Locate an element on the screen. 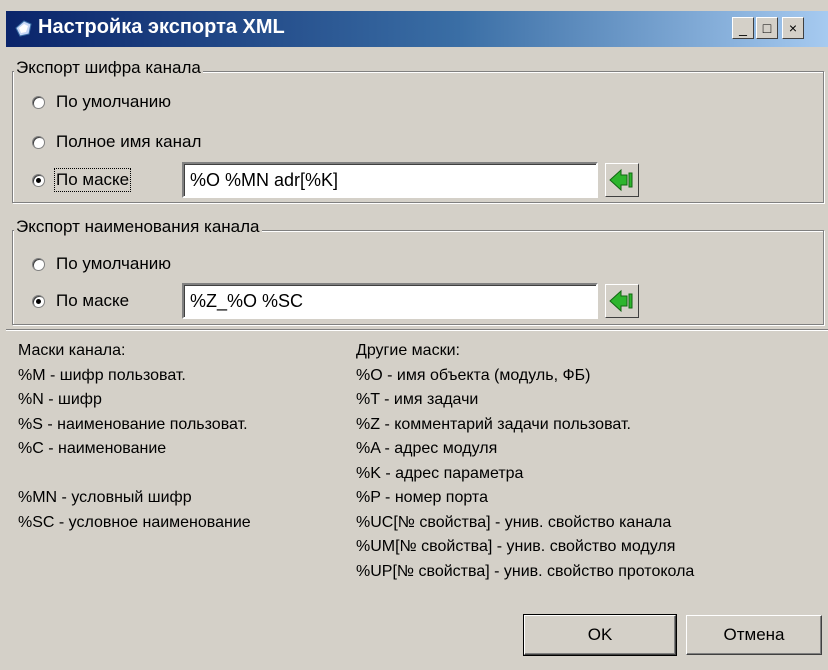 This screenshot has height=670, width=828. close-icon: × is located at coordinates (793, 28).